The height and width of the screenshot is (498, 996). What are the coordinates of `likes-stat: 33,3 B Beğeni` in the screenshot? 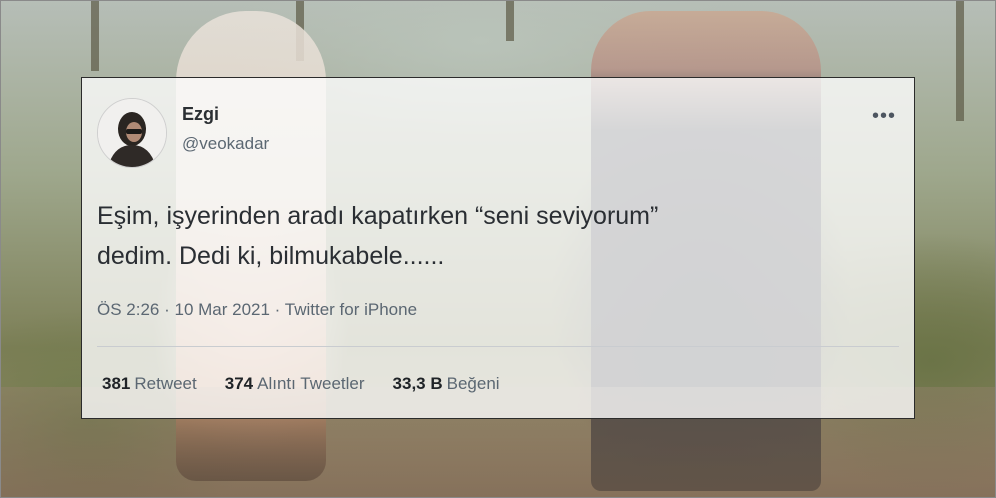 It's located at (446, 384).